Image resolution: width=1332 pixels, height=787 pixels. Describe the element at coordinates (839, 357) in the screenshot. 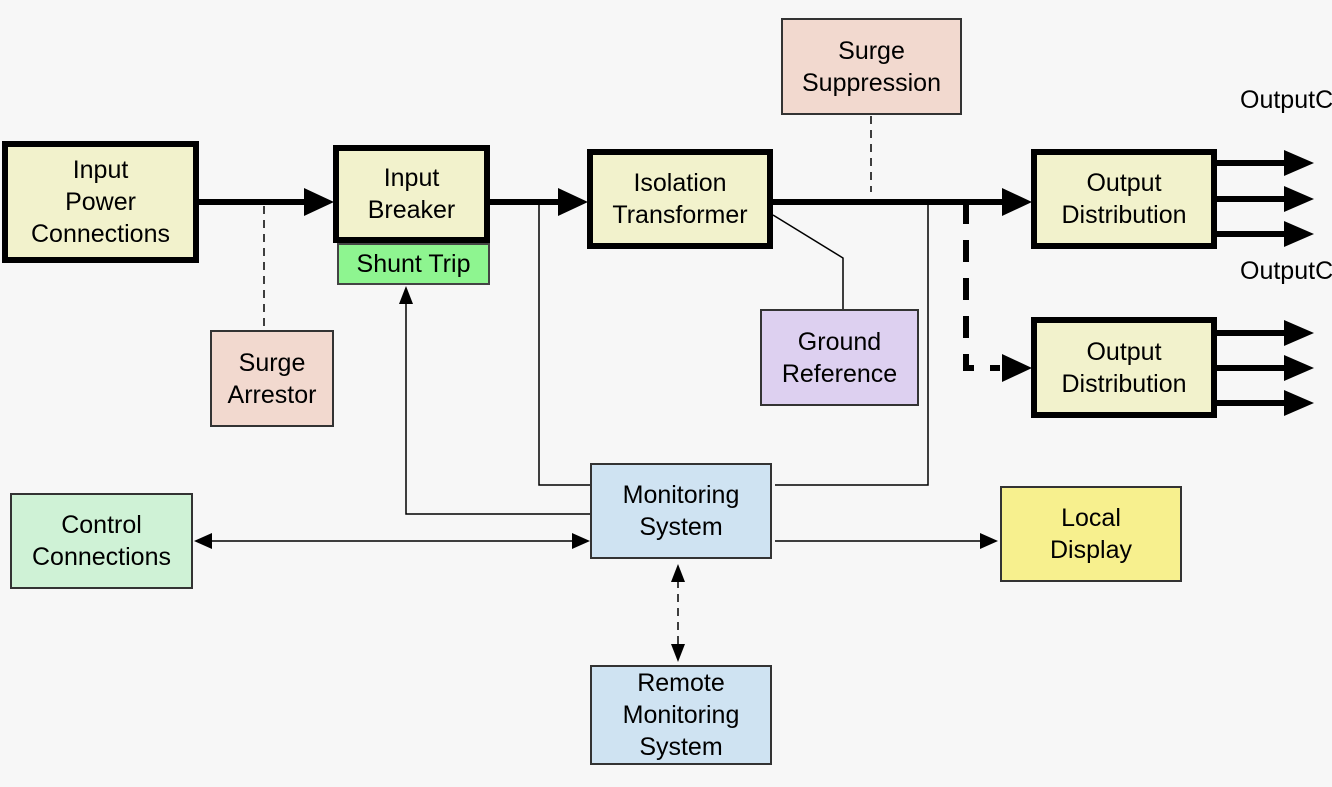

I see `ground-reference-block: Ground Reference` at that location.